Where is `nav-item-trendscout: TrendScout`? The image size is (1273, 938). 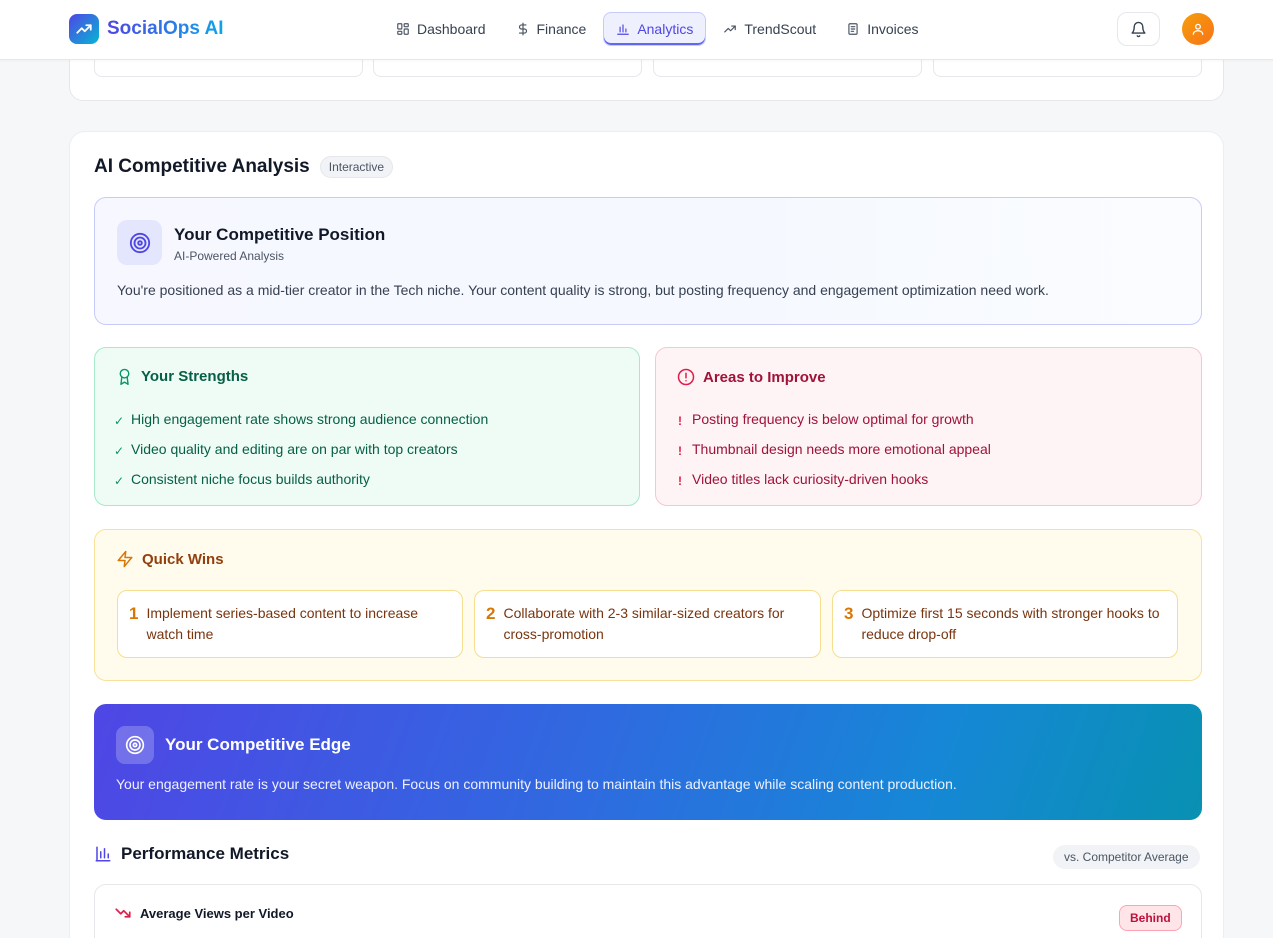
nav-item-trendscout: TrendScout is located at coordinates (769, 29).